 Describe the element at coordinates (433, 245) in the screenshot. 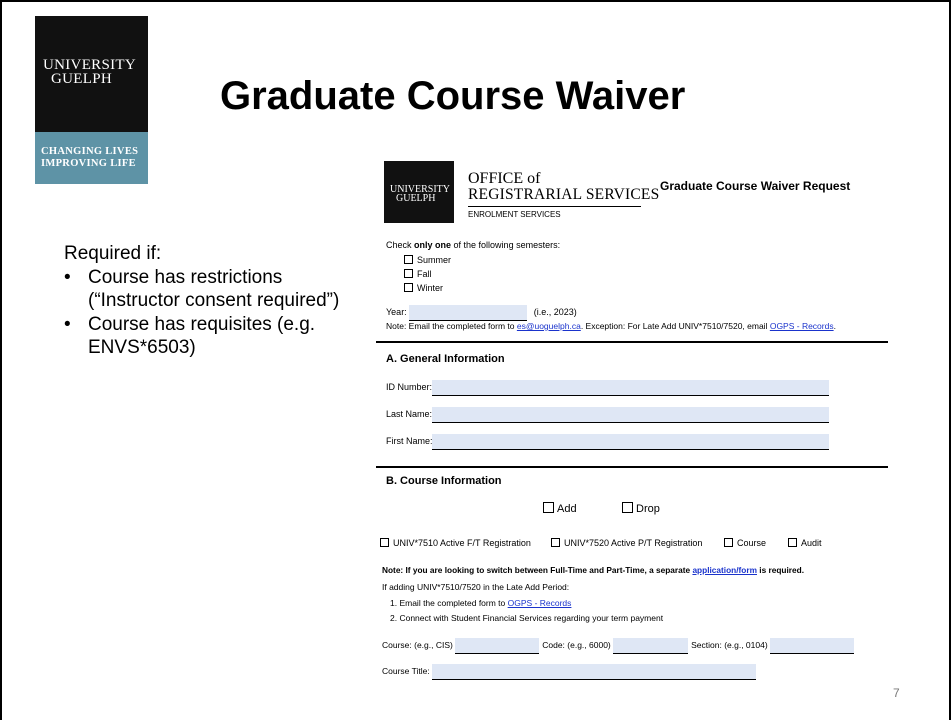

I see `semester-prompt-bold: only one` at that location.